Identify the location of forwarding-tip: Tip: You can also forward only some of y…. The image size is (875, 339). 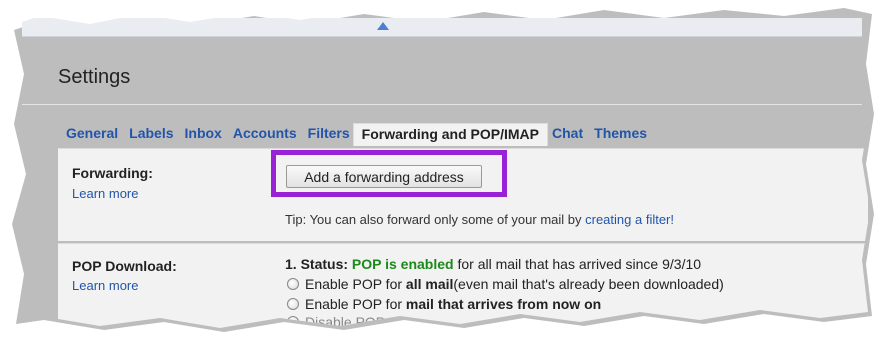
(479, 219).